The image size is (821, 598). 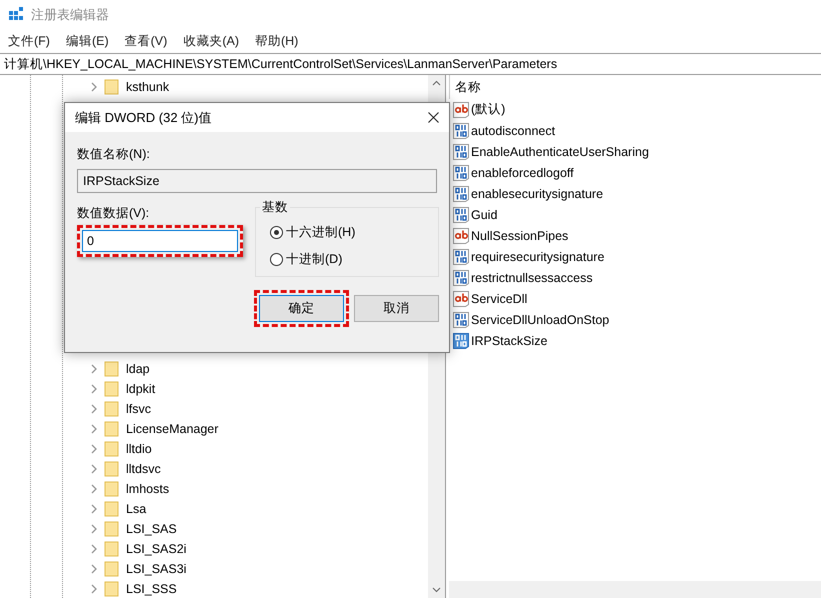 What do you see at coordinates (17, 15) in the screenshot?
I see `registry-app-icon` at bounding box center [17, 15].